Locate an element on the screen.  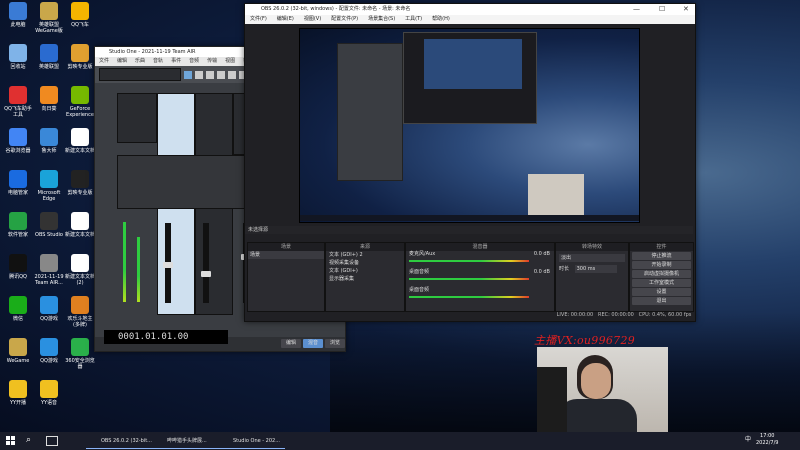
mixer-channel: 麦克风/Aux 0.0 dB is located at coordinates (480, 260).